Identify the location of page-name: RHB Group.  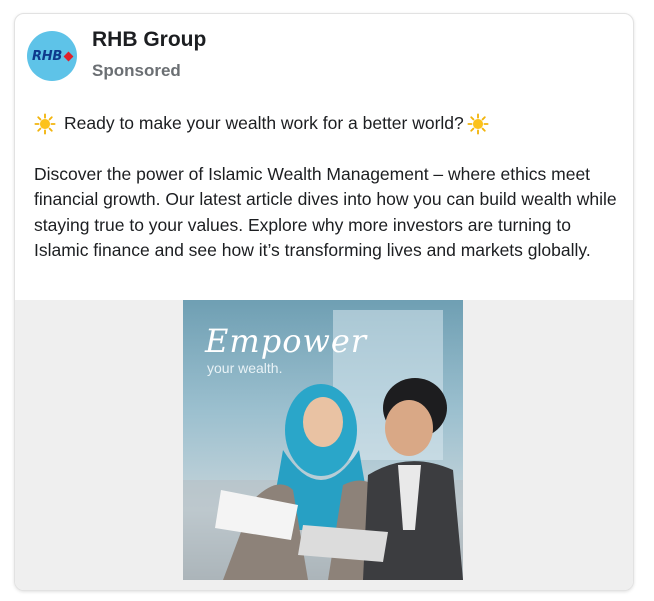
(149, 40).